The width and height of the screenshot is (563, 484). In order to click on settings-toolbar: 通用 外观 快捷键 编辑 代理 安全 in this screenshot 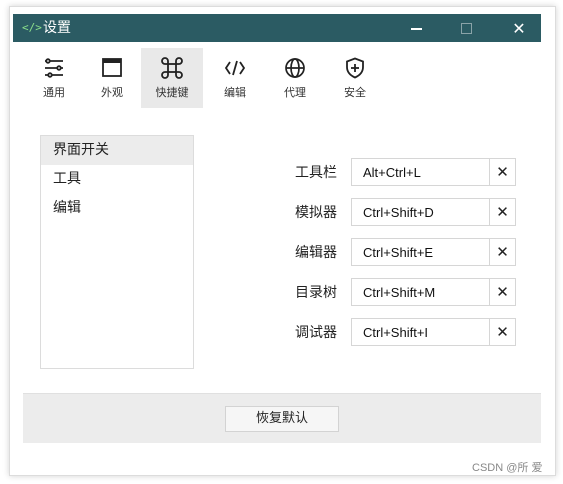, I will do `click(282, 76)`.